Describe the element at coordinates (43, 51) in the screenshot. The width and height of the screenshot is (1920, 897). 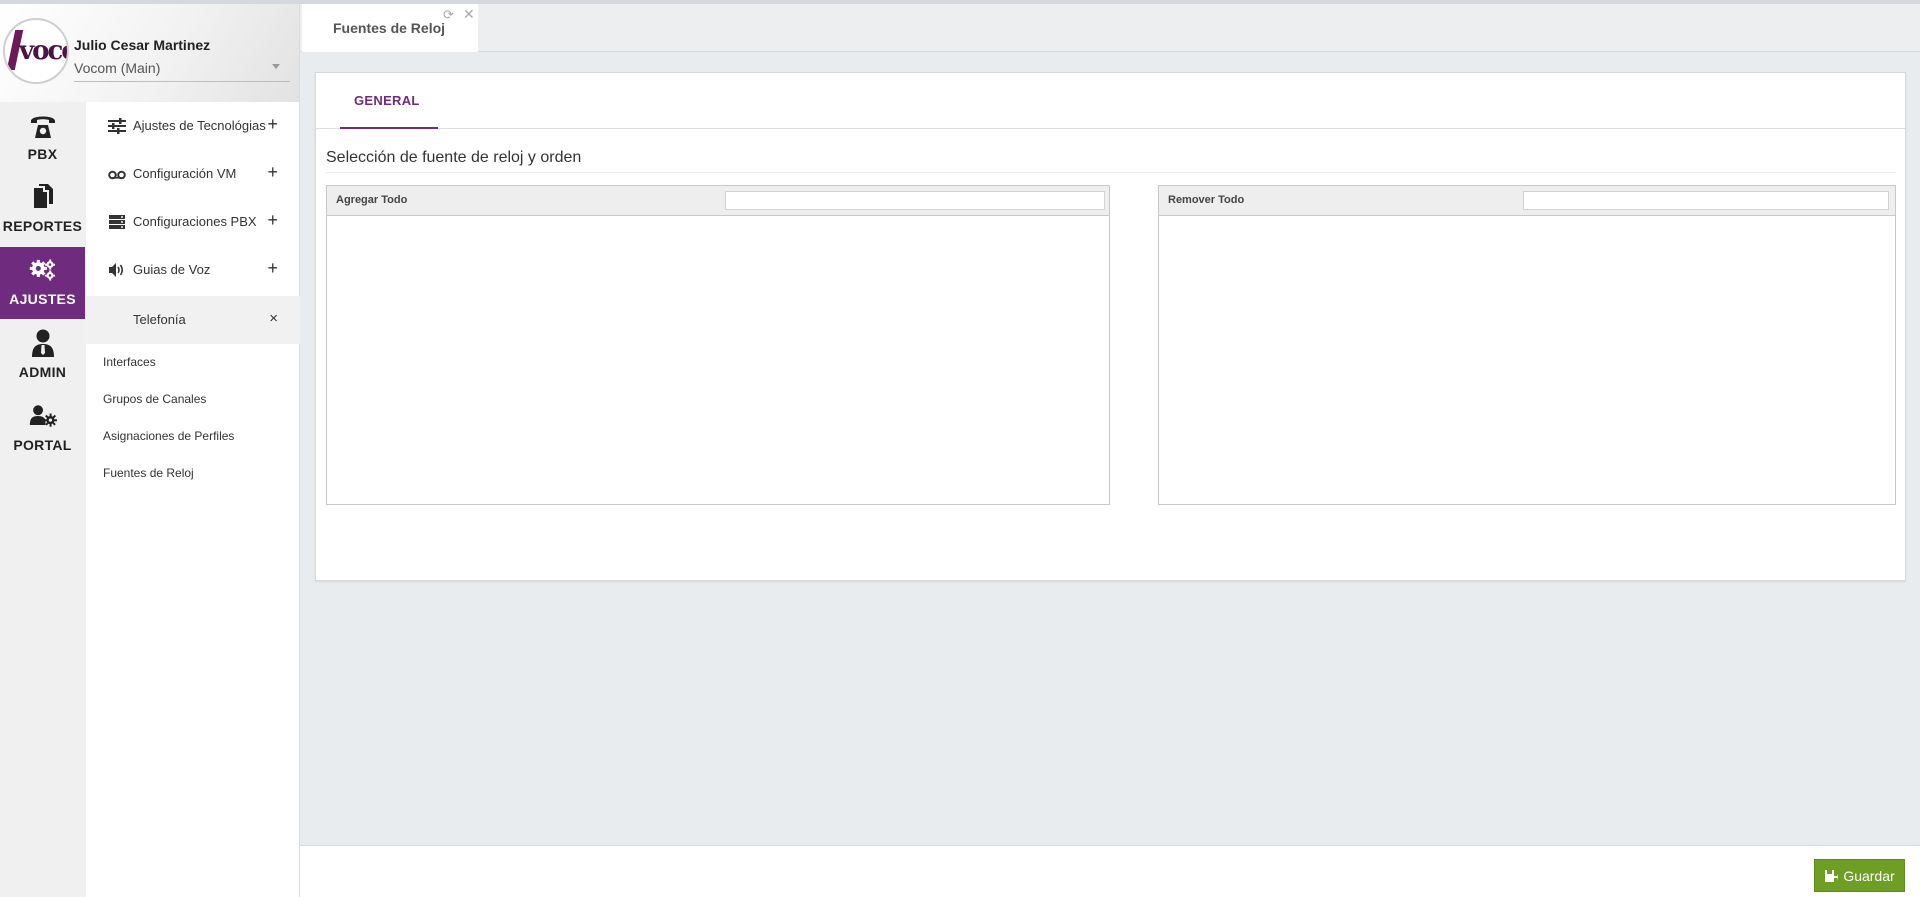
I see `logo-text: vocom` at that location.